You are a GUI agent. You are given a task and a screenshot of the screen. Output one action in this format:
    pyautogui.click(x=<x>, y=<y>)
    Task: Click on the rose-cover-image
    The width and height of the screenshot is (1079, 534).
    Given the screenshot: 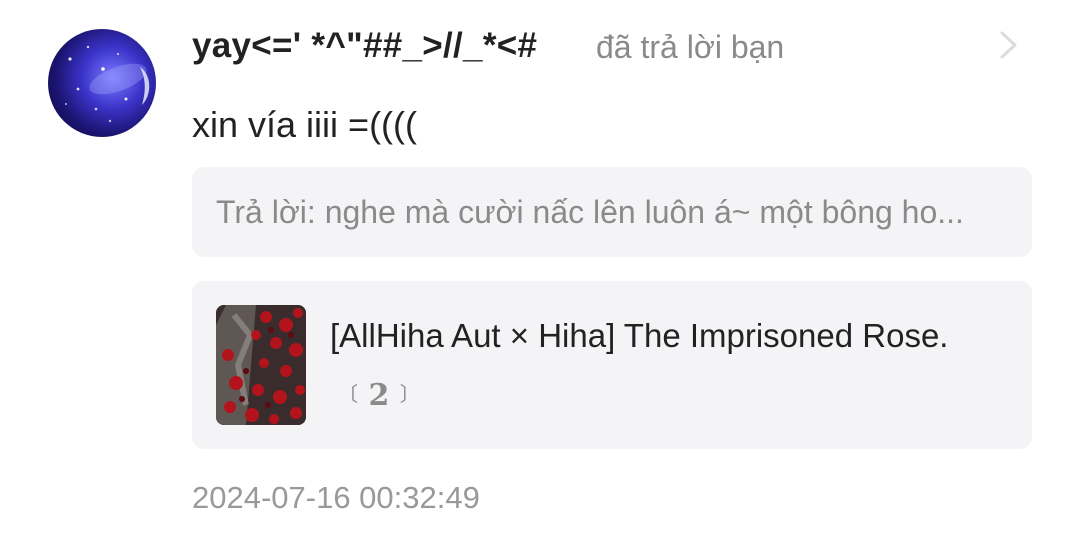 What is the action you would take?
    pyautogui.click(x=261, y=365)
    